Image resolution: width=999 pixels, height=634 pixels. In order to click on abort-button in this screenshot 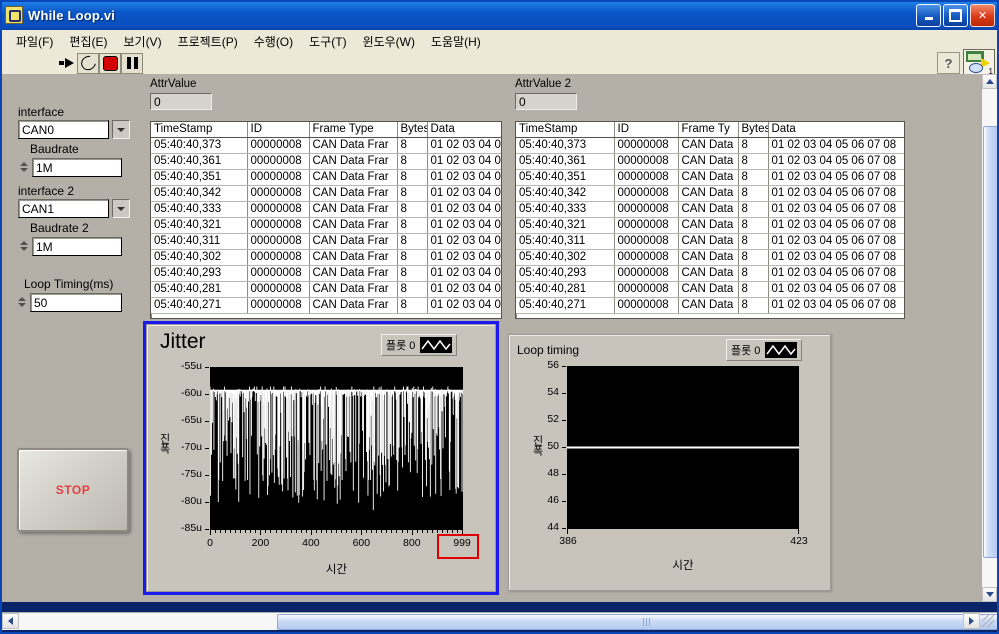, I will do `click(110, 63)`.